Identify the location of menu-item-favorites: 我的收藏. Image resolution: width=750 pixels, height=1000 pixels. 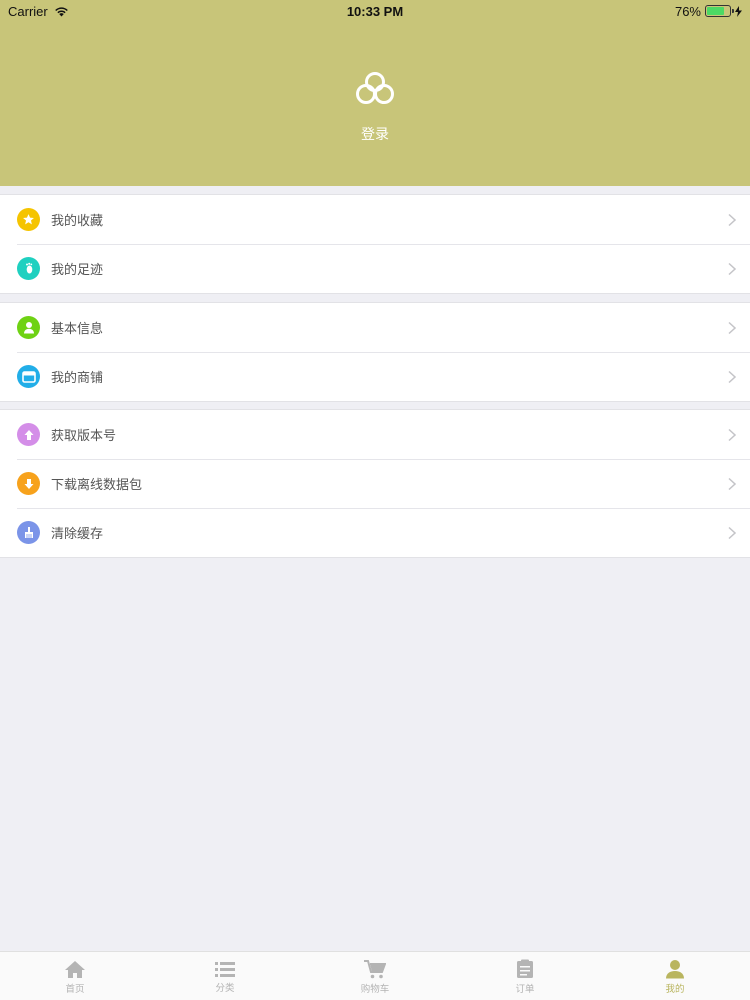
(375, 219).